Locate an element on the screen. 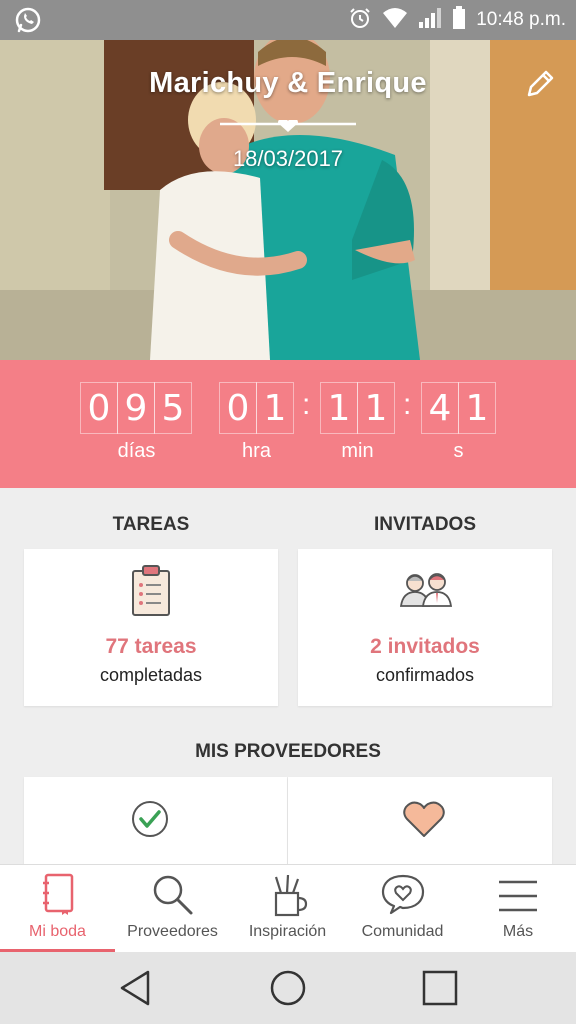 This screenshot has width=576, height=1024. nav-label: Más is located at coordinates (518, 931).